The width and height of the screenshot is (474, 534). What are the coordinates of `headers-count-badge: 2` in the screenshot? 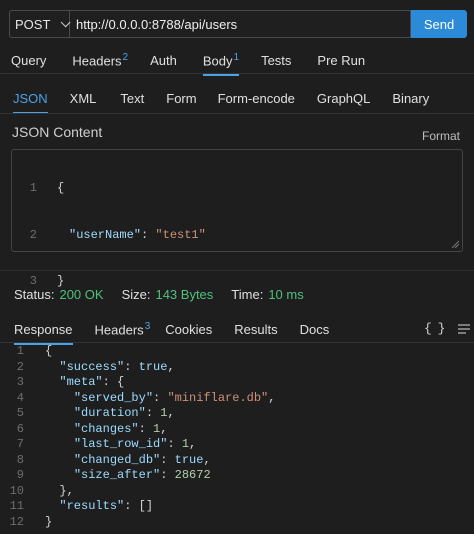 It's located at (125, 57).